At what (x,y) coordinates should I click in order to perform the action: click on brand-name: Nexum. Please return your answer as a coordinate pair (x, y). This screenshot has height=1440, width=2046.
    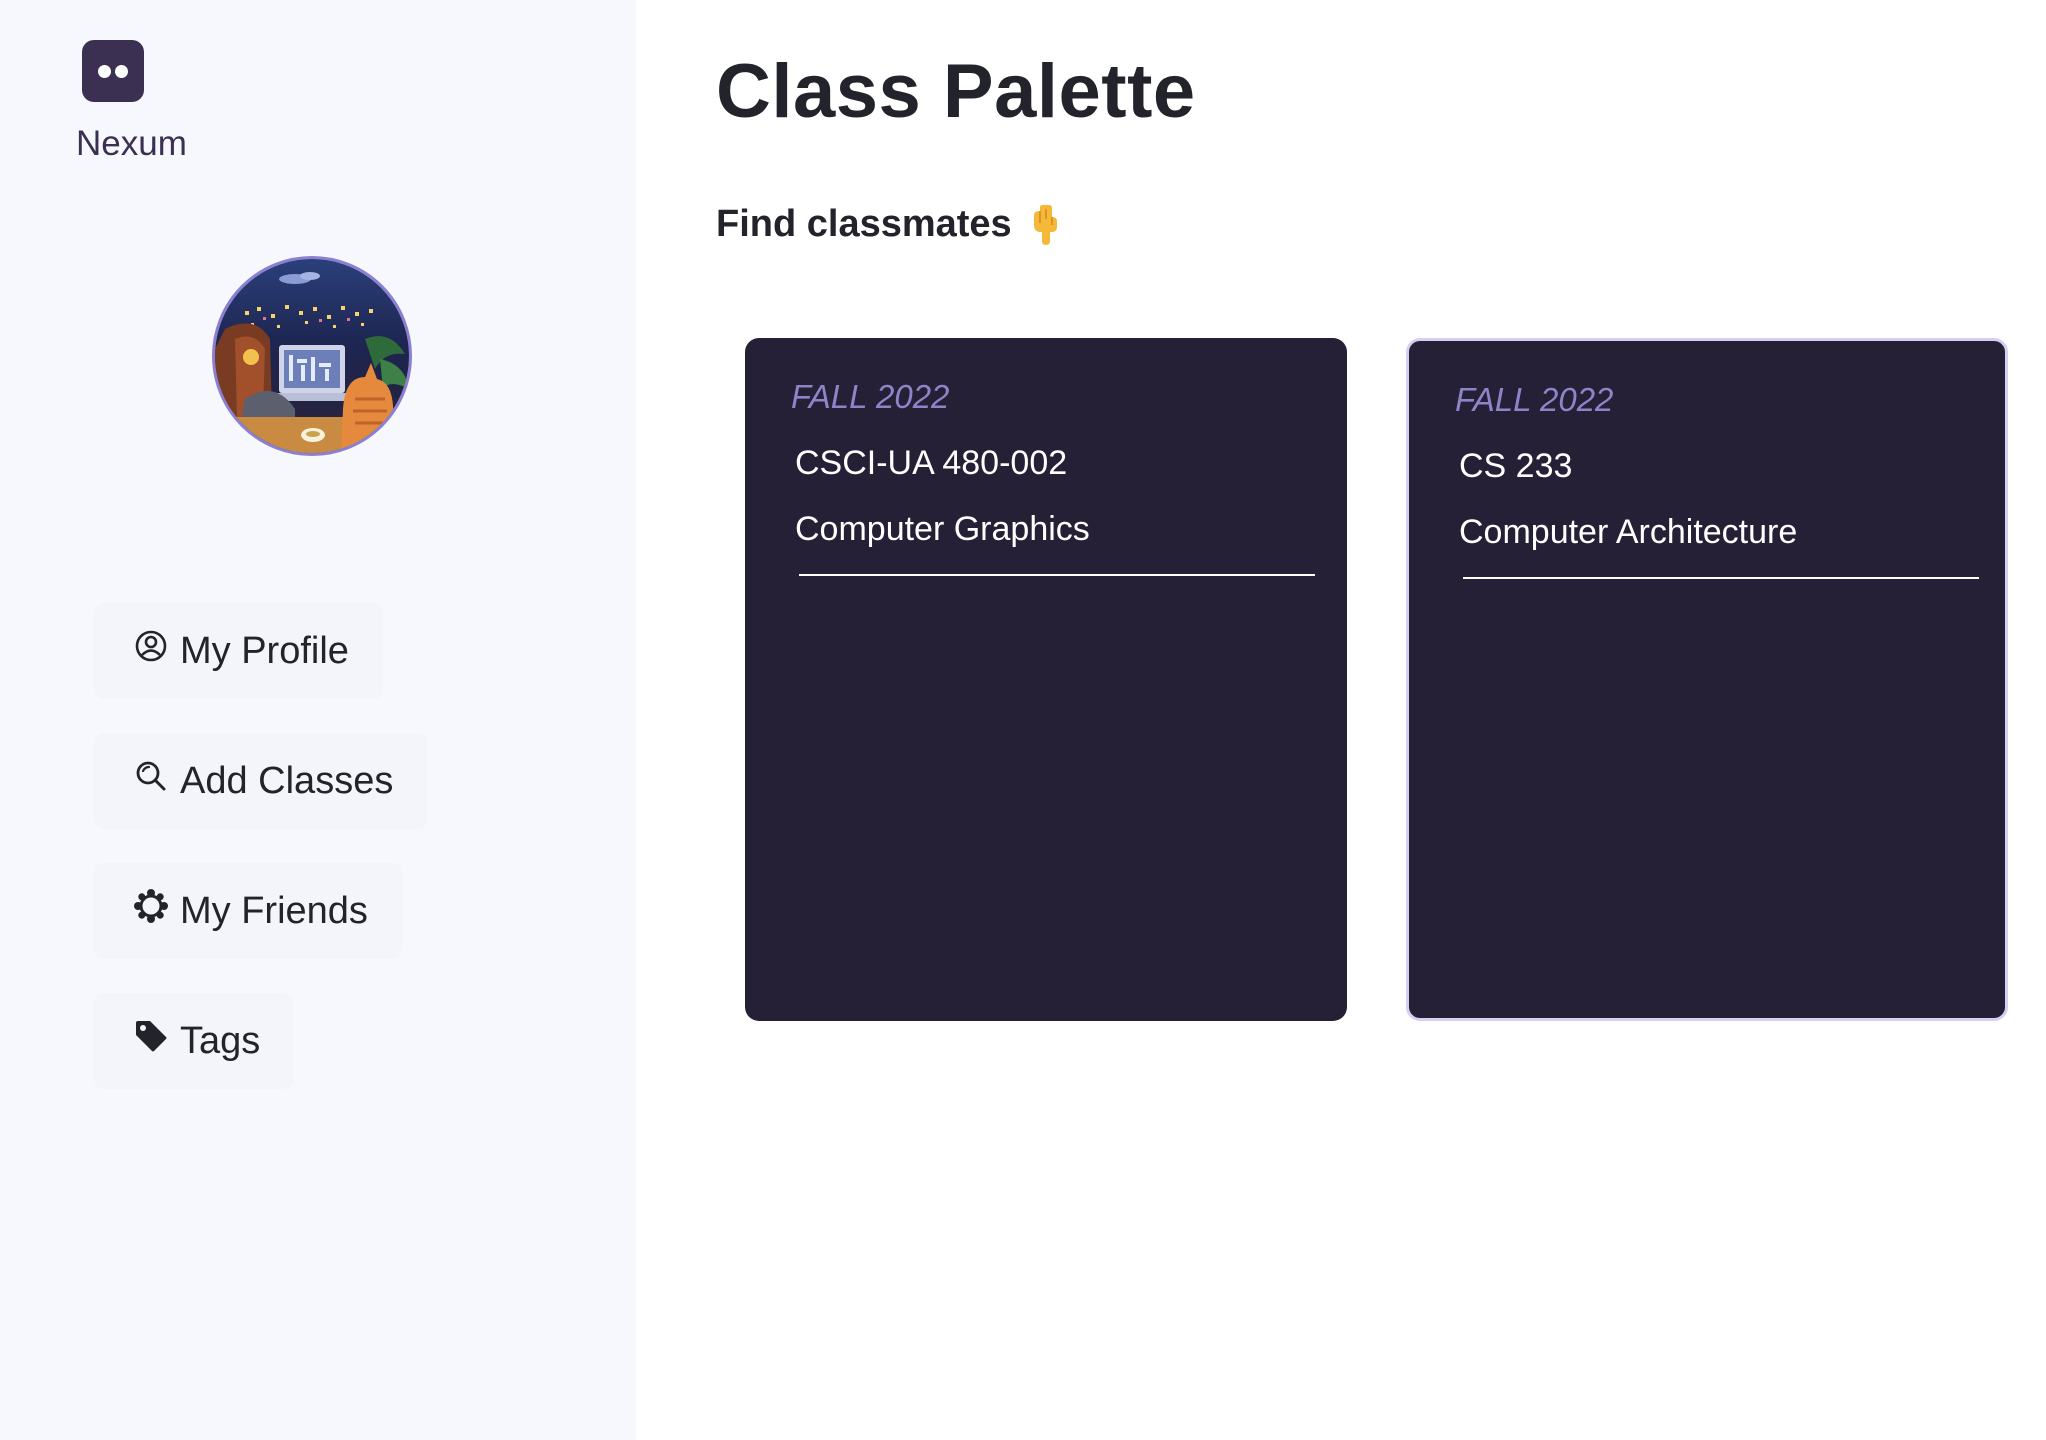
    Looking at the image, I should click on (131, 143).